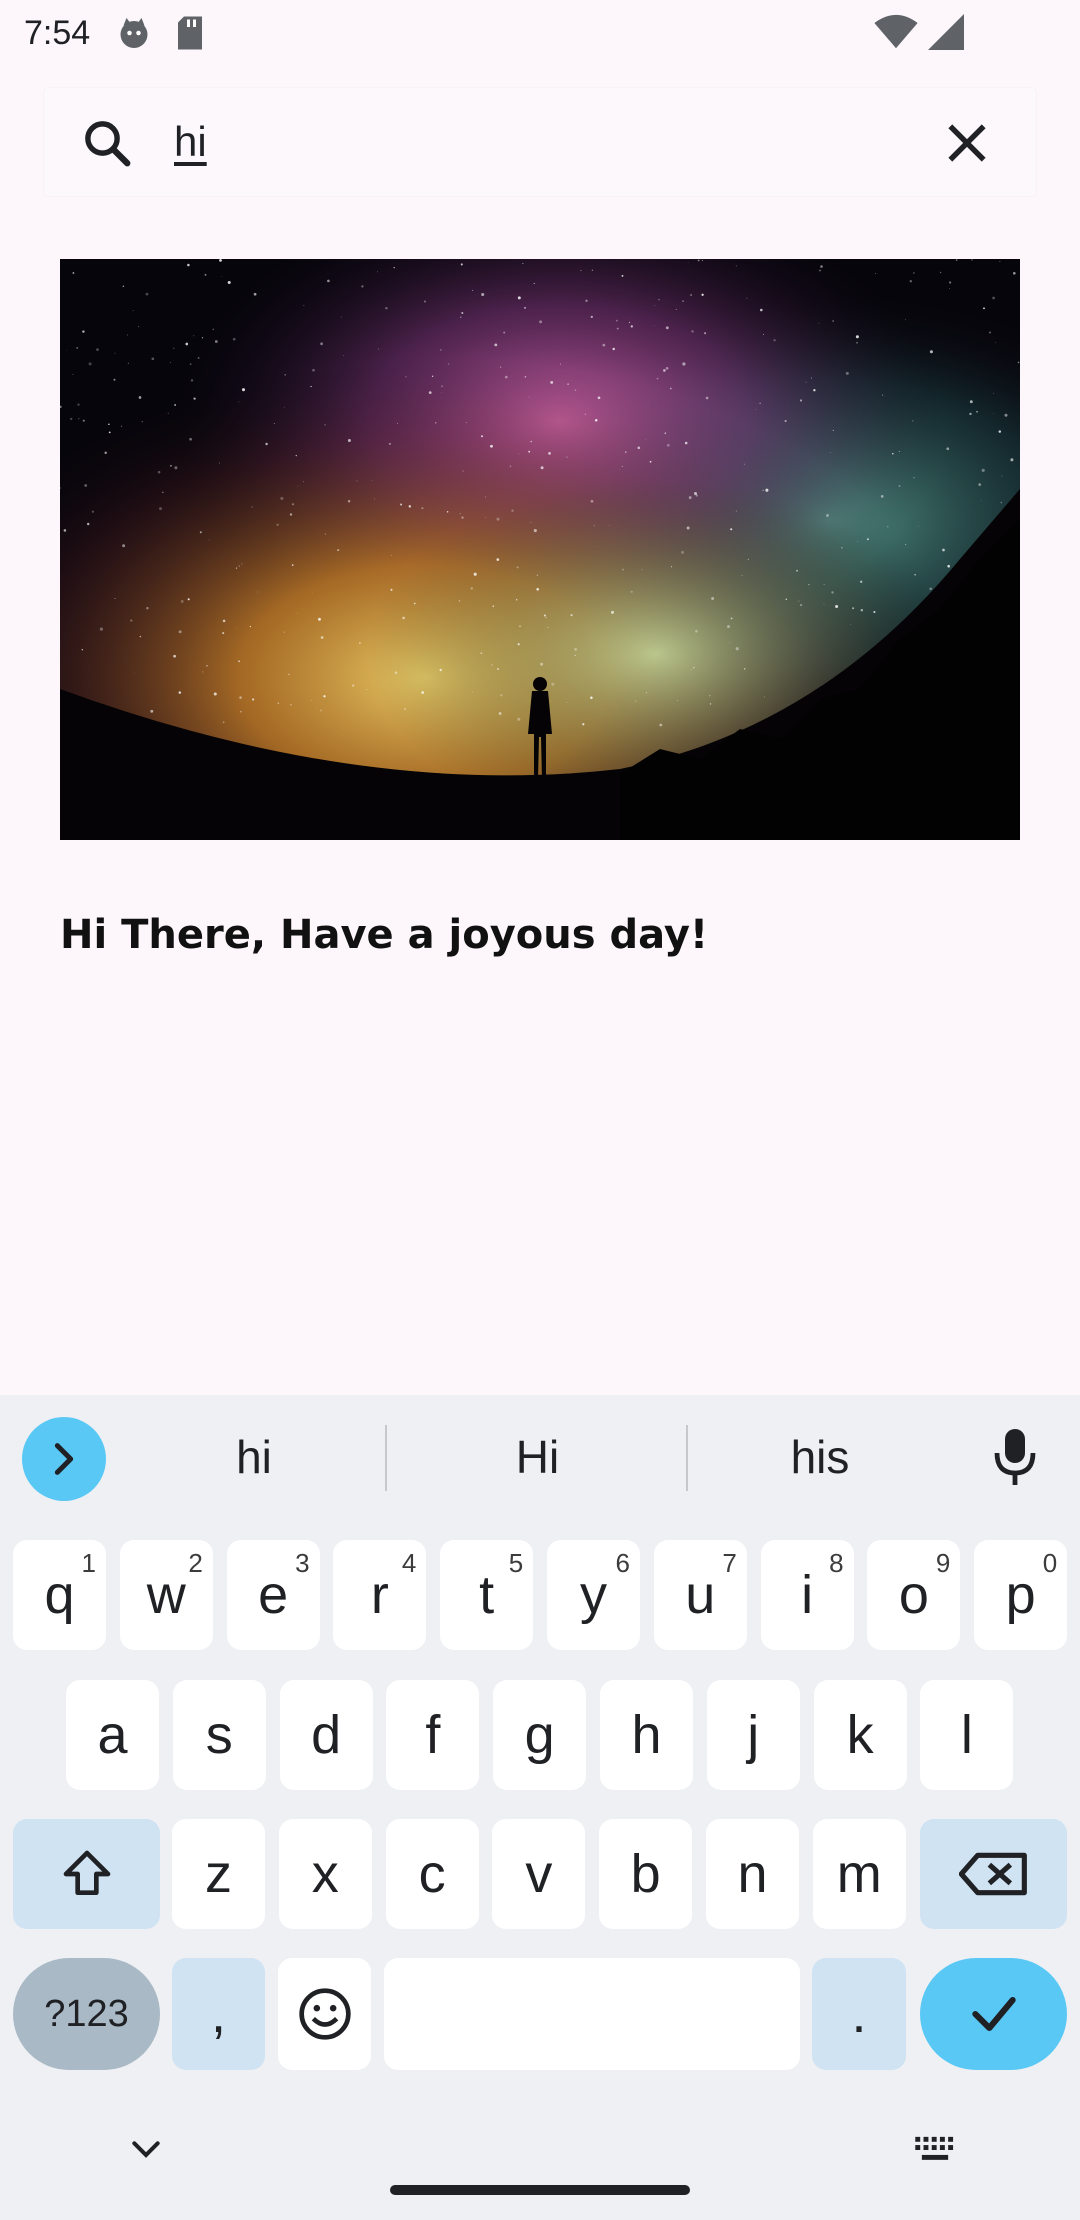 Image resolution: width=1080 pixels, height=2220 pixels. What do you see at coordinates (753, 1735) in the screenshot?
I see `key-j: j` at bounding box center [753, 1735].